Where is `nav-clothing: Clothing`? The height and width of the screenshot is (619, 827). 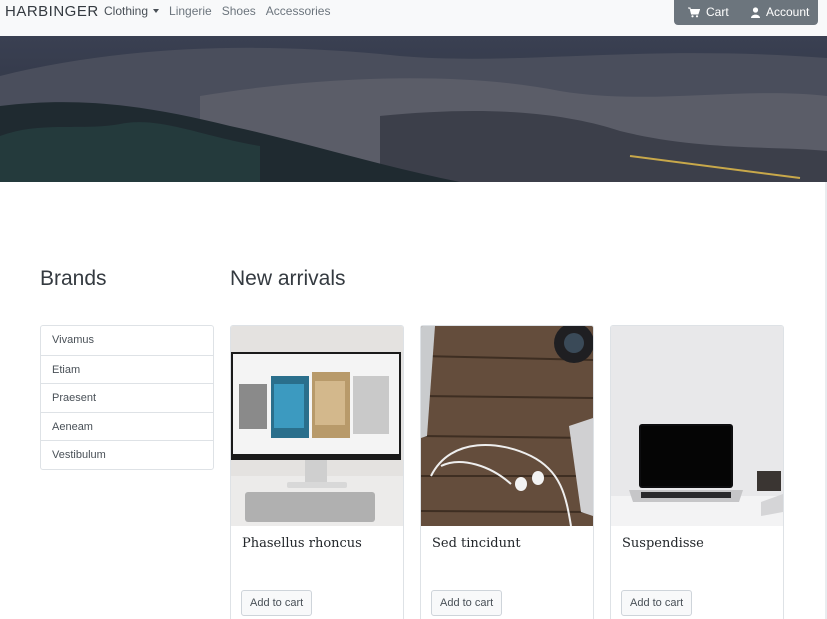 nav-clothing: Clothing is located at coordinates (132, 11).